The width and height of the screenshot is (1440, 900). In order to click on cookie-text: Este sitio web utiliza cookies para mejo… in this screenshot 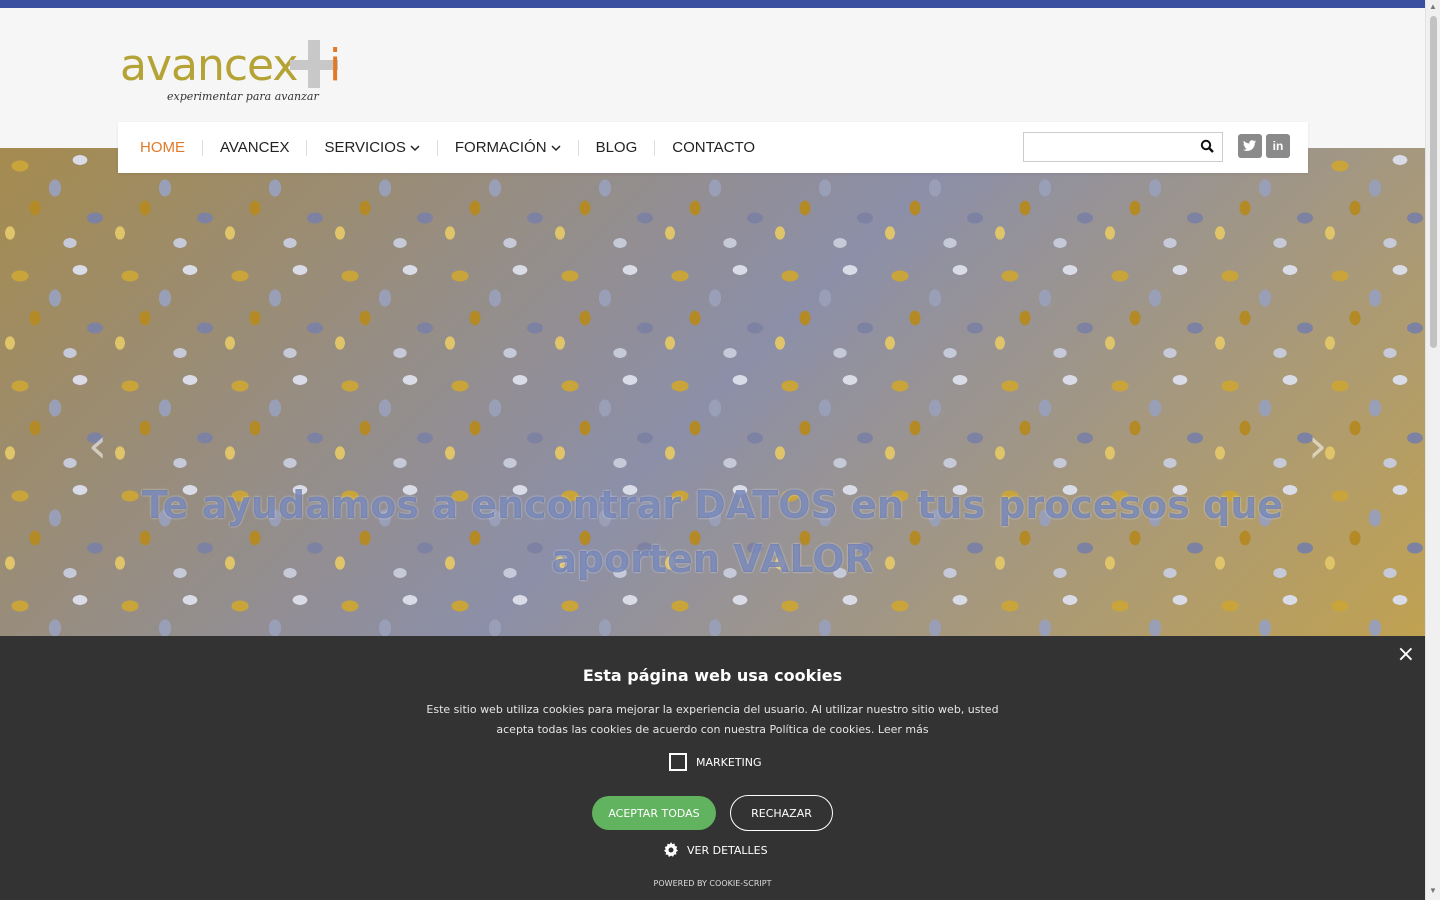, I will do `click(712, 720)`.